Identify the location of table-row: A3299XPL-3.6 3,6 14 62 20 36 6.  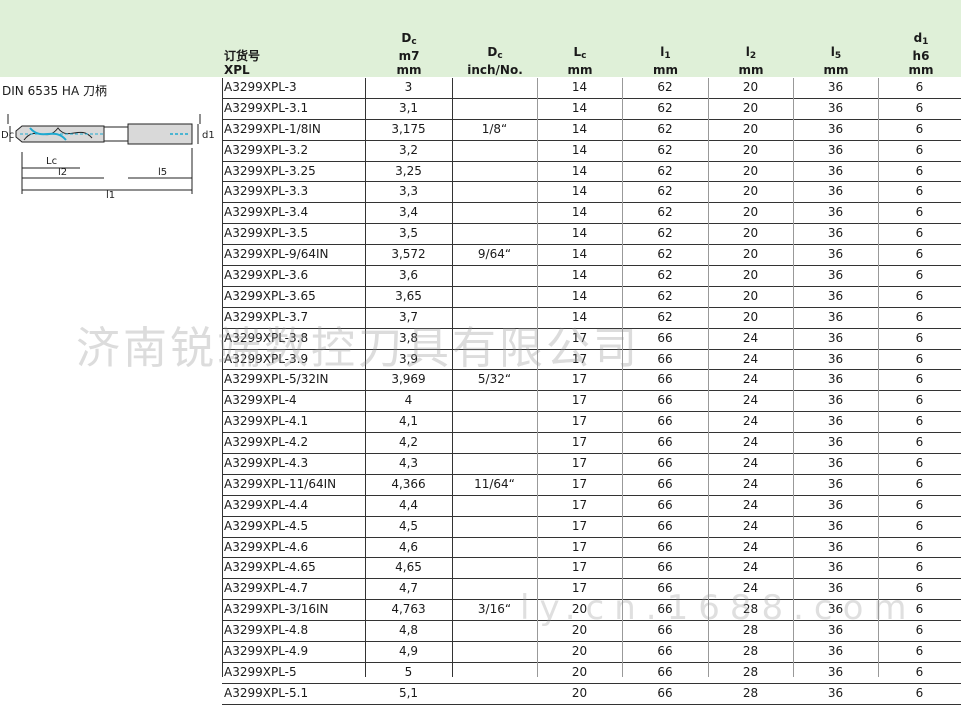
(591, 276).